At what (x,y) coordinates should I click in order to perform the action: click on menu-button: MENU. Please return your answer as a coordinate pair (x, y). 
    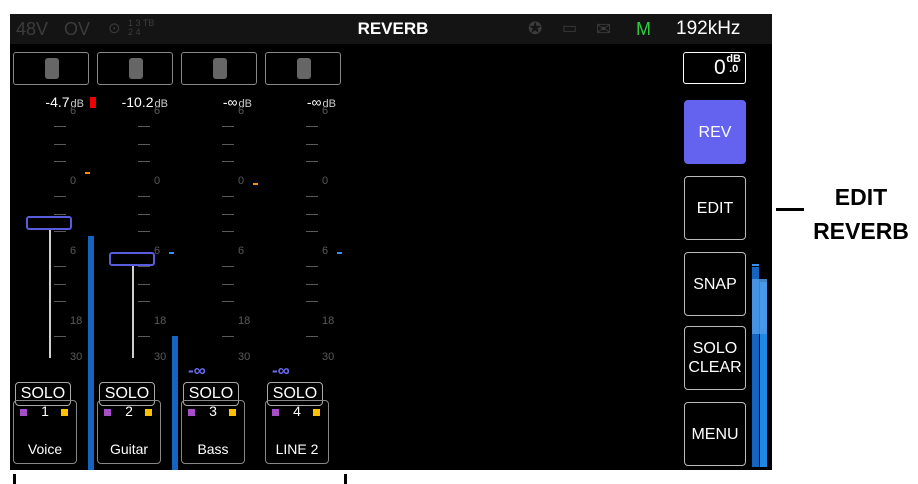
    Looking at the image, I should click on (715, 434).